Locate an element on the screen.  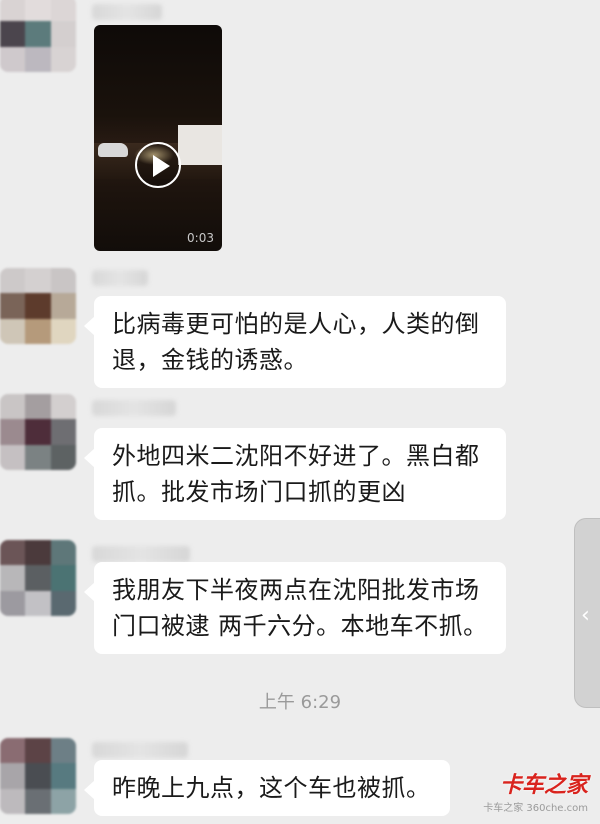
message-bubble: 比病毒更可怕的是人心，人类的倒 退，金钱的诱惑。 is located at coordinates (295, 342).